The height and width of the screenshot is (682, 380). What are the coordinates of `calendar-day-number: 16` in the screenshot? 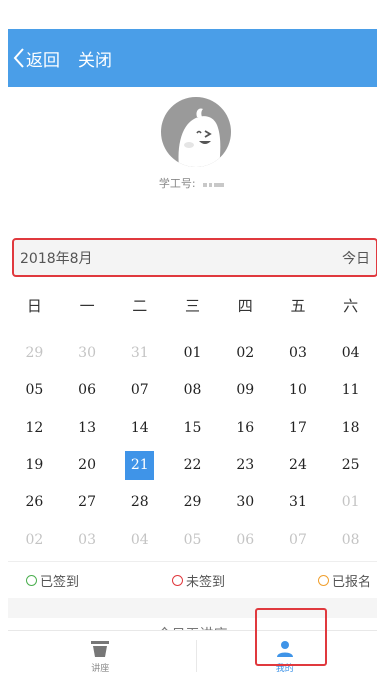 It's located at (245, 427).